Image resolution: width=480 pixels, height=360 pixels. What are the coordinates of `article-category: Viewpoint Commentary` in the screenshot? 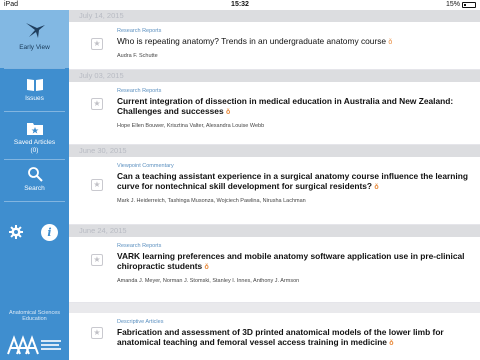 It's located at (145, 166).